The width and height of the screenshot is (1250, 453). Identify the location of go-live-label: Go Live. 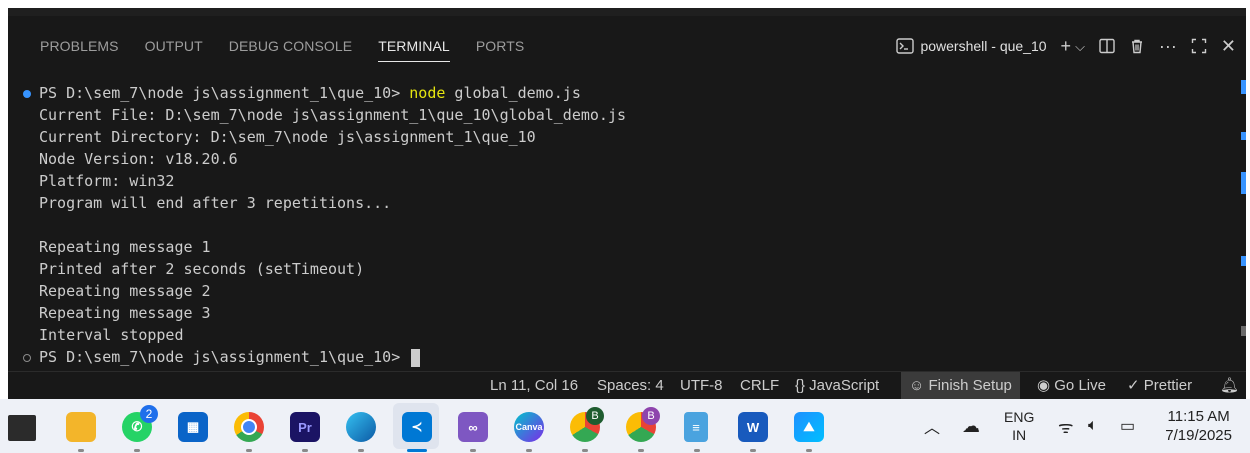
(1080, 385).